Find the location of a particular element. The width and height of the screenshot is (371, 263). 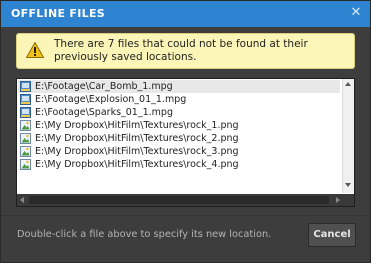

vertical-scrollbar is located at coordinates (348, 136).